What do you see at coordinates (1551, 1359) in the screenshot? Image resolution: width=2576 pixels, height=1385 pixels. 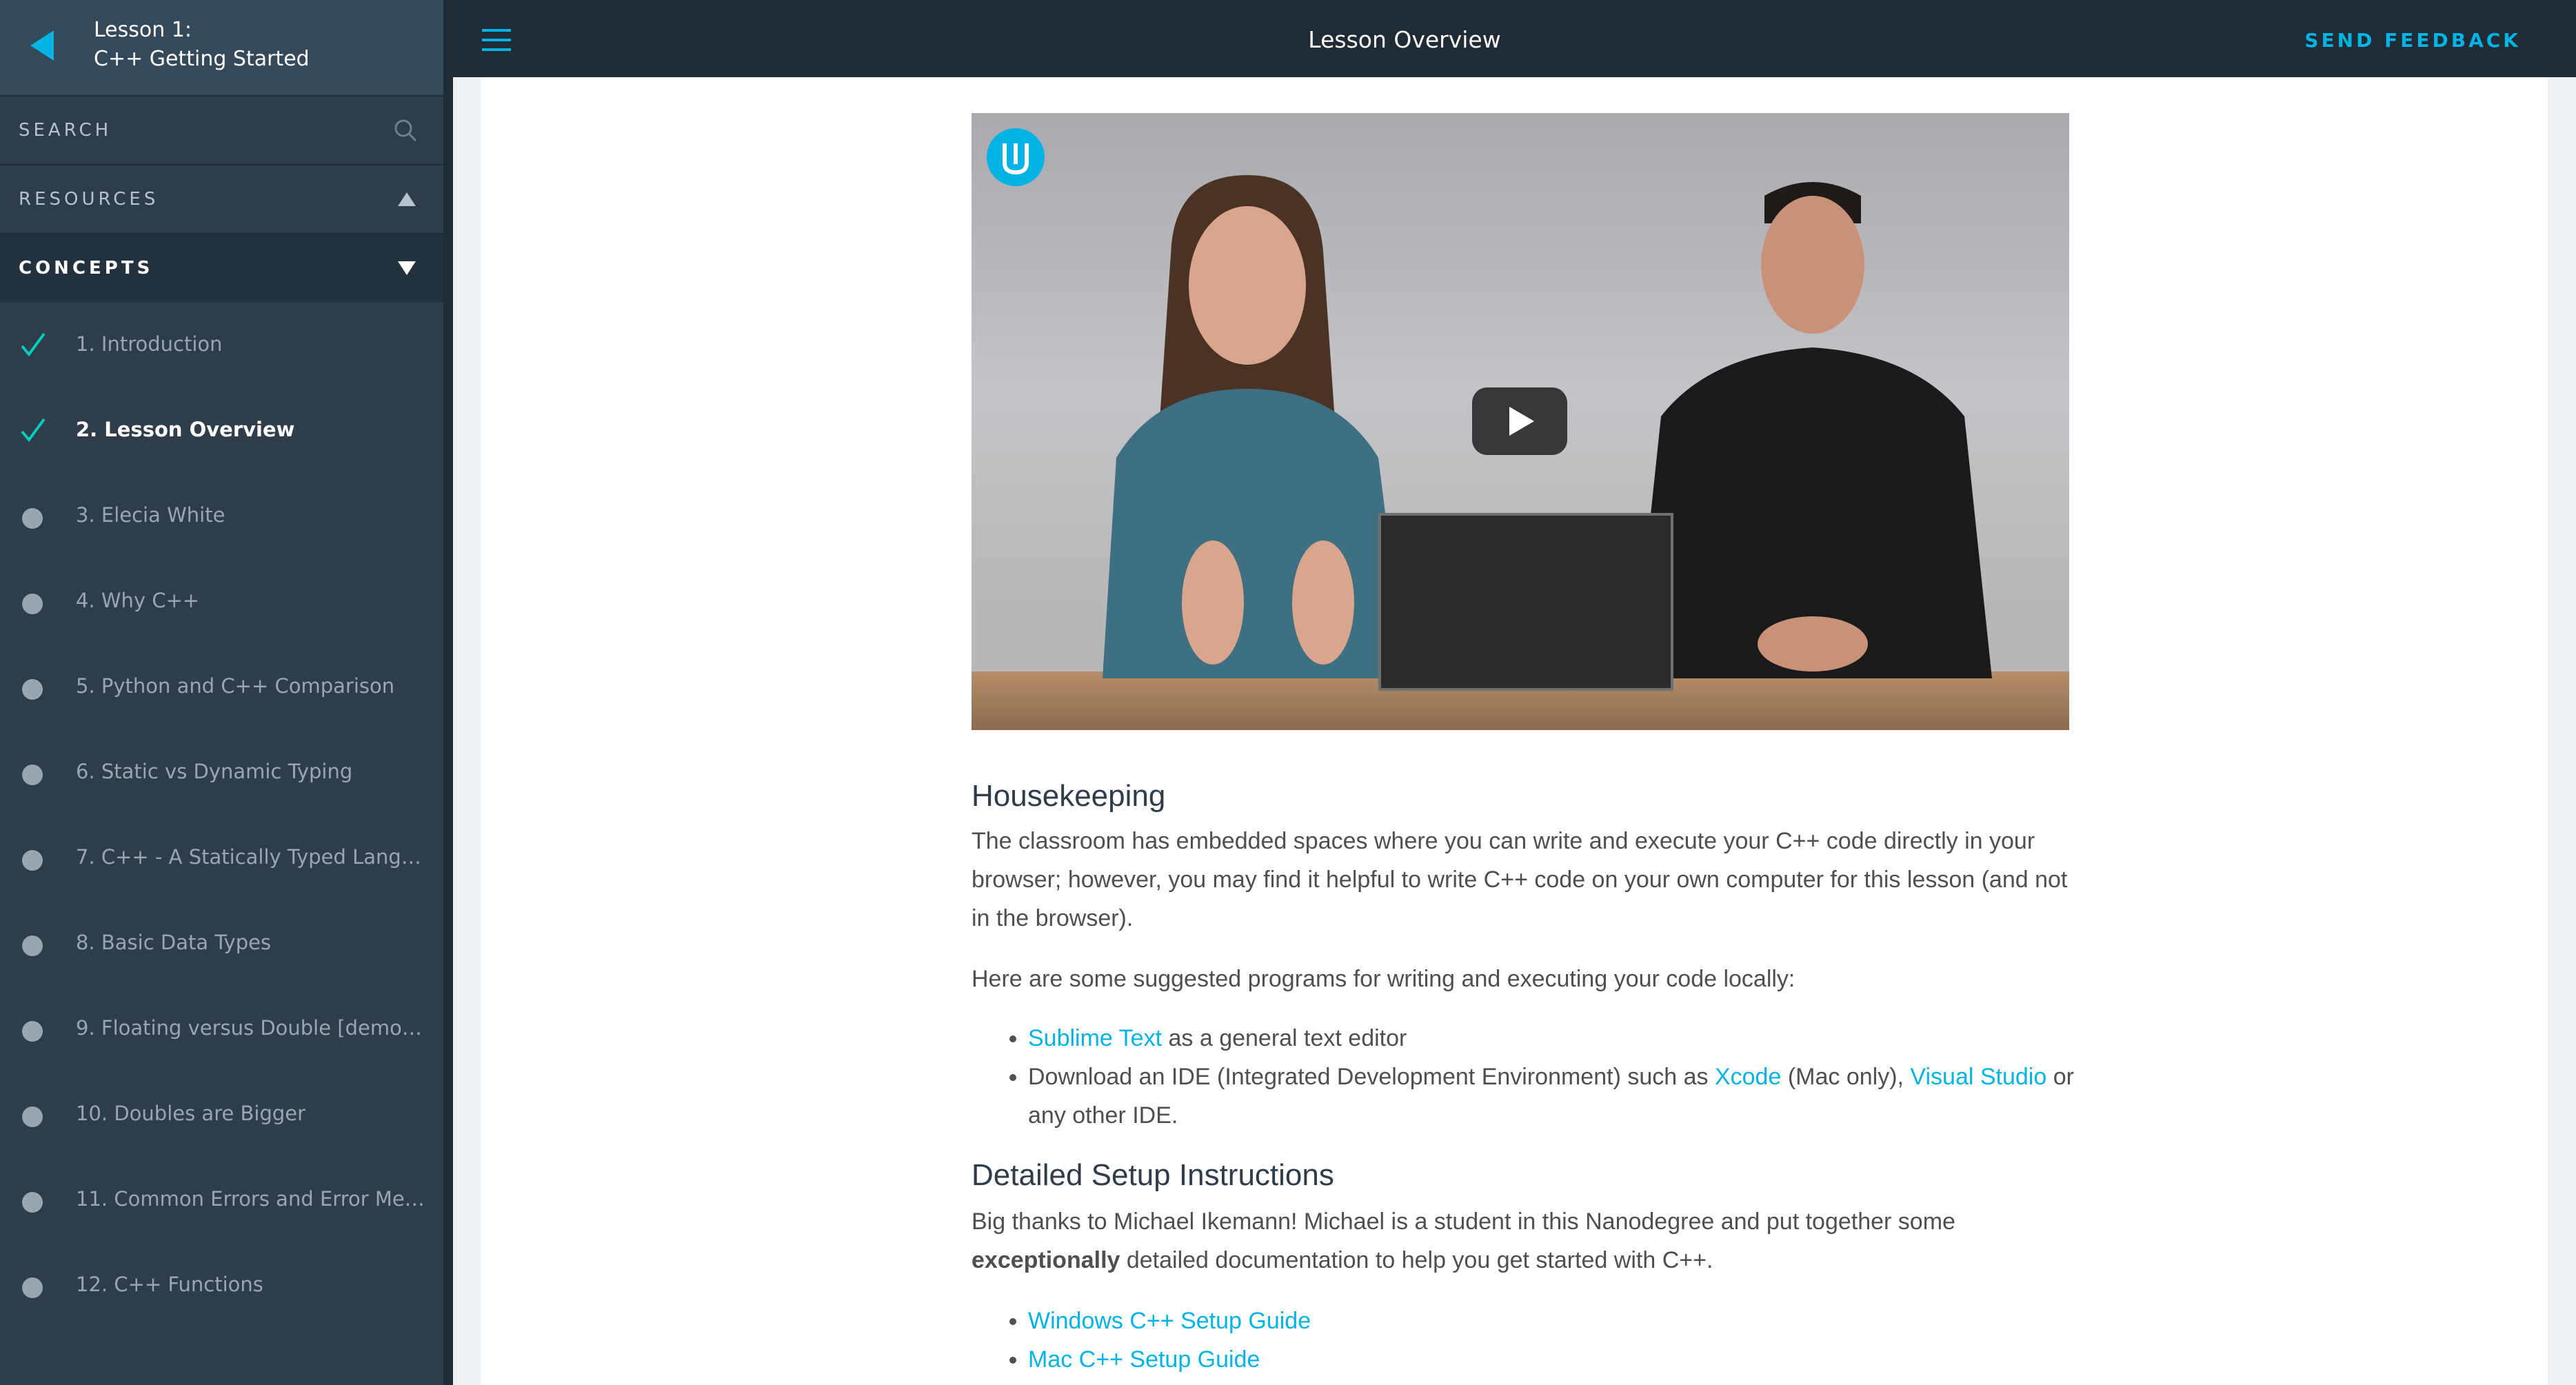 I see `list-item: Mac C++ Setup Guide` at bounding box center [1551, 1359].